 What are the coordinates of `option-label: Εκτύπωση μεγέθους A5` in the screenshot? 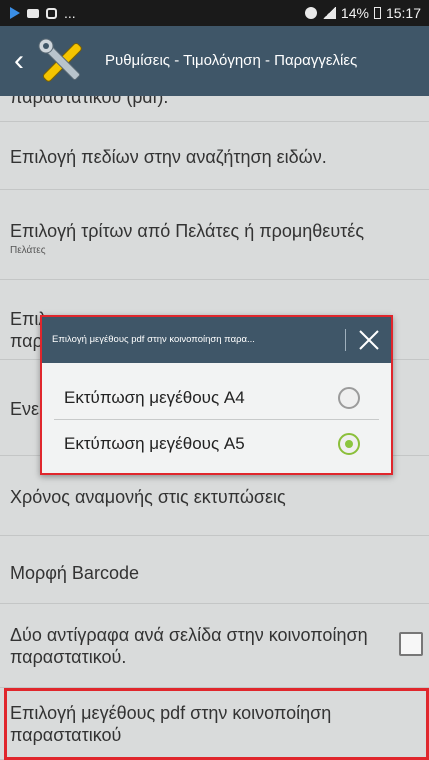 It's located at (154, 443).